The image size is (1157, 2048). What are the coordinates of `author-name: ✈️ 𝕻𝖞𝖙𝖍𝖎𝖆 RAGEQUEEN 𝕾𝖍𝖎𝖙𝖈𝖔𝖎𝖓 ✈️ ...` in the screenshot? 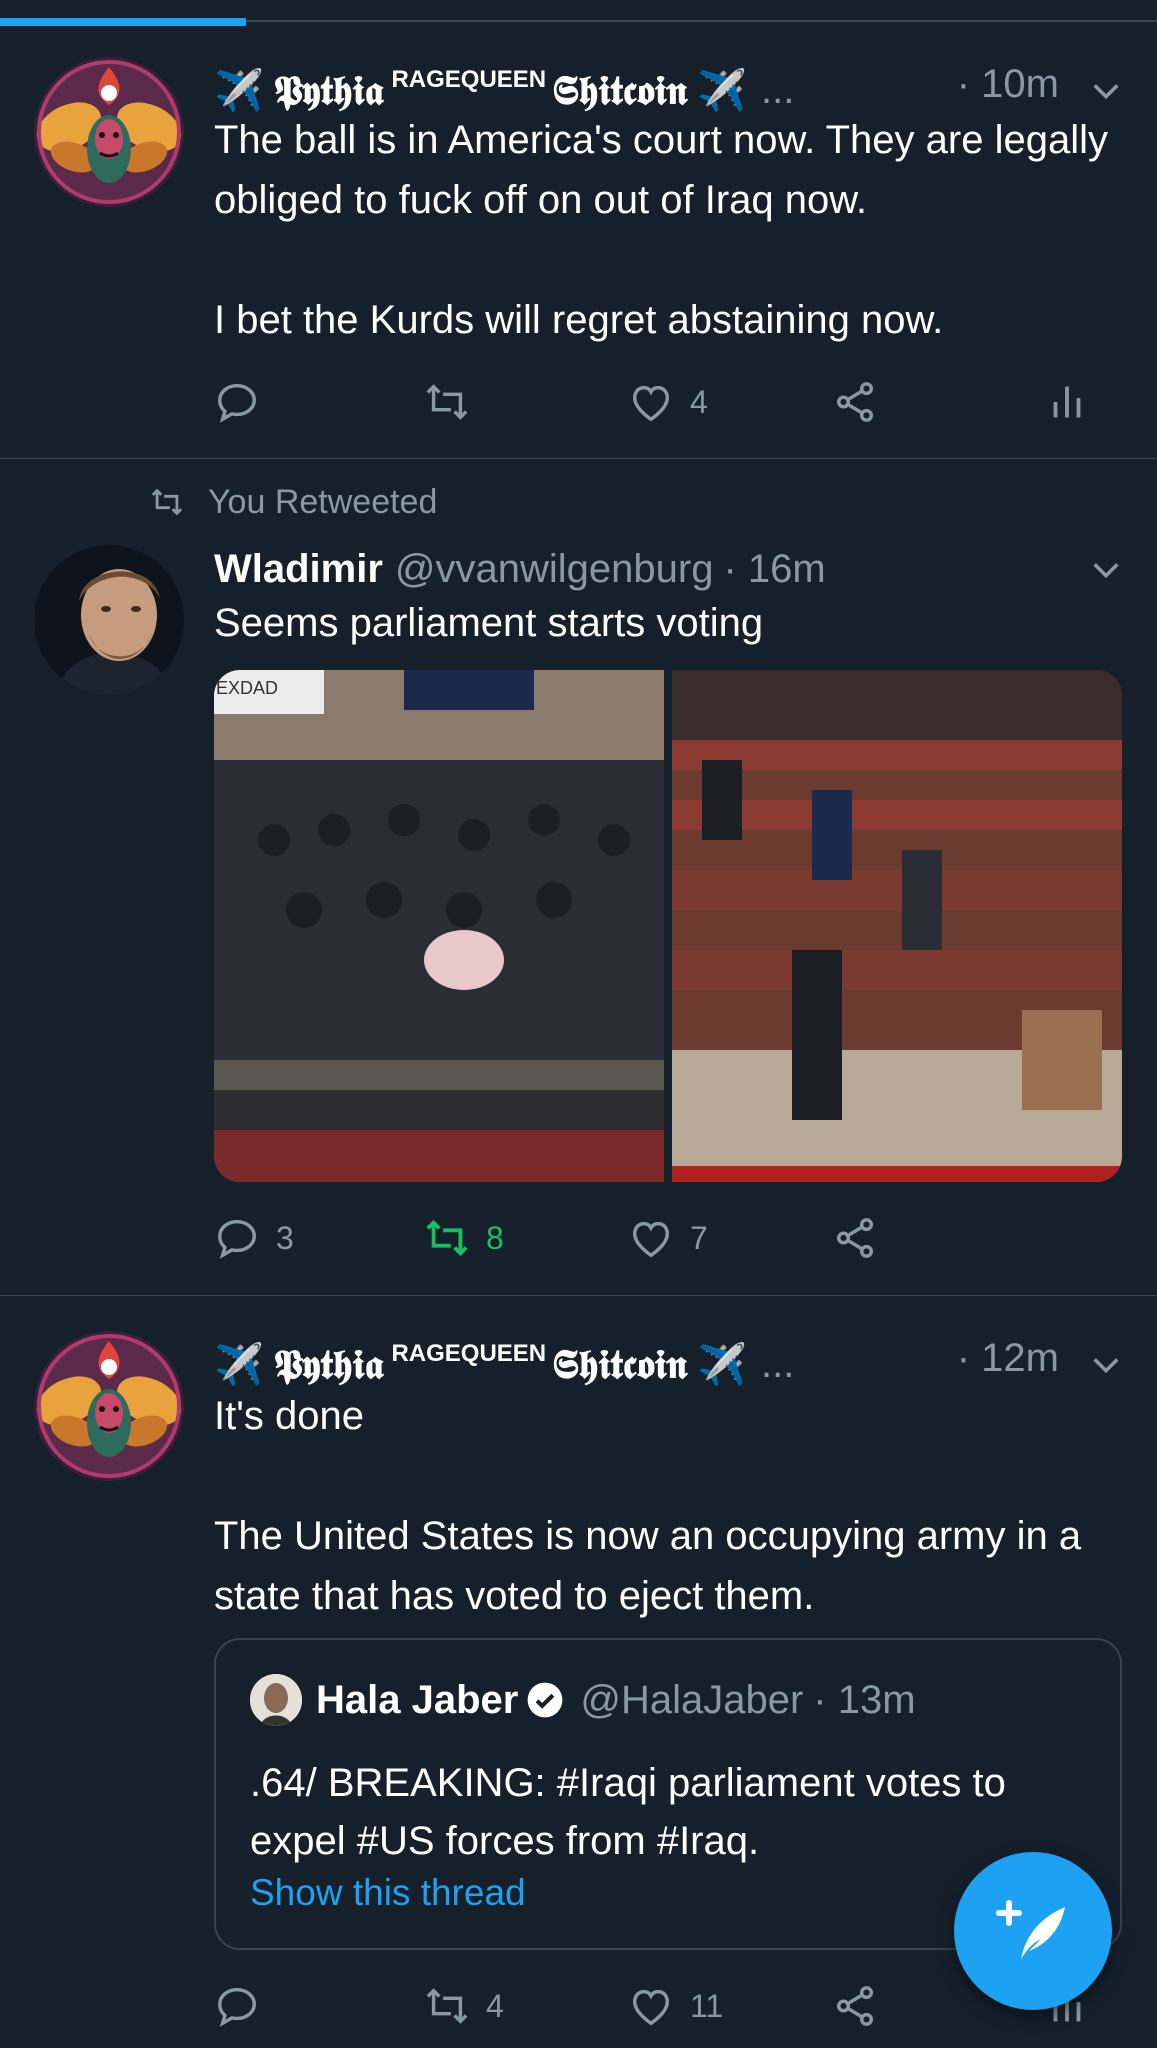 It's located at (504, 1364).